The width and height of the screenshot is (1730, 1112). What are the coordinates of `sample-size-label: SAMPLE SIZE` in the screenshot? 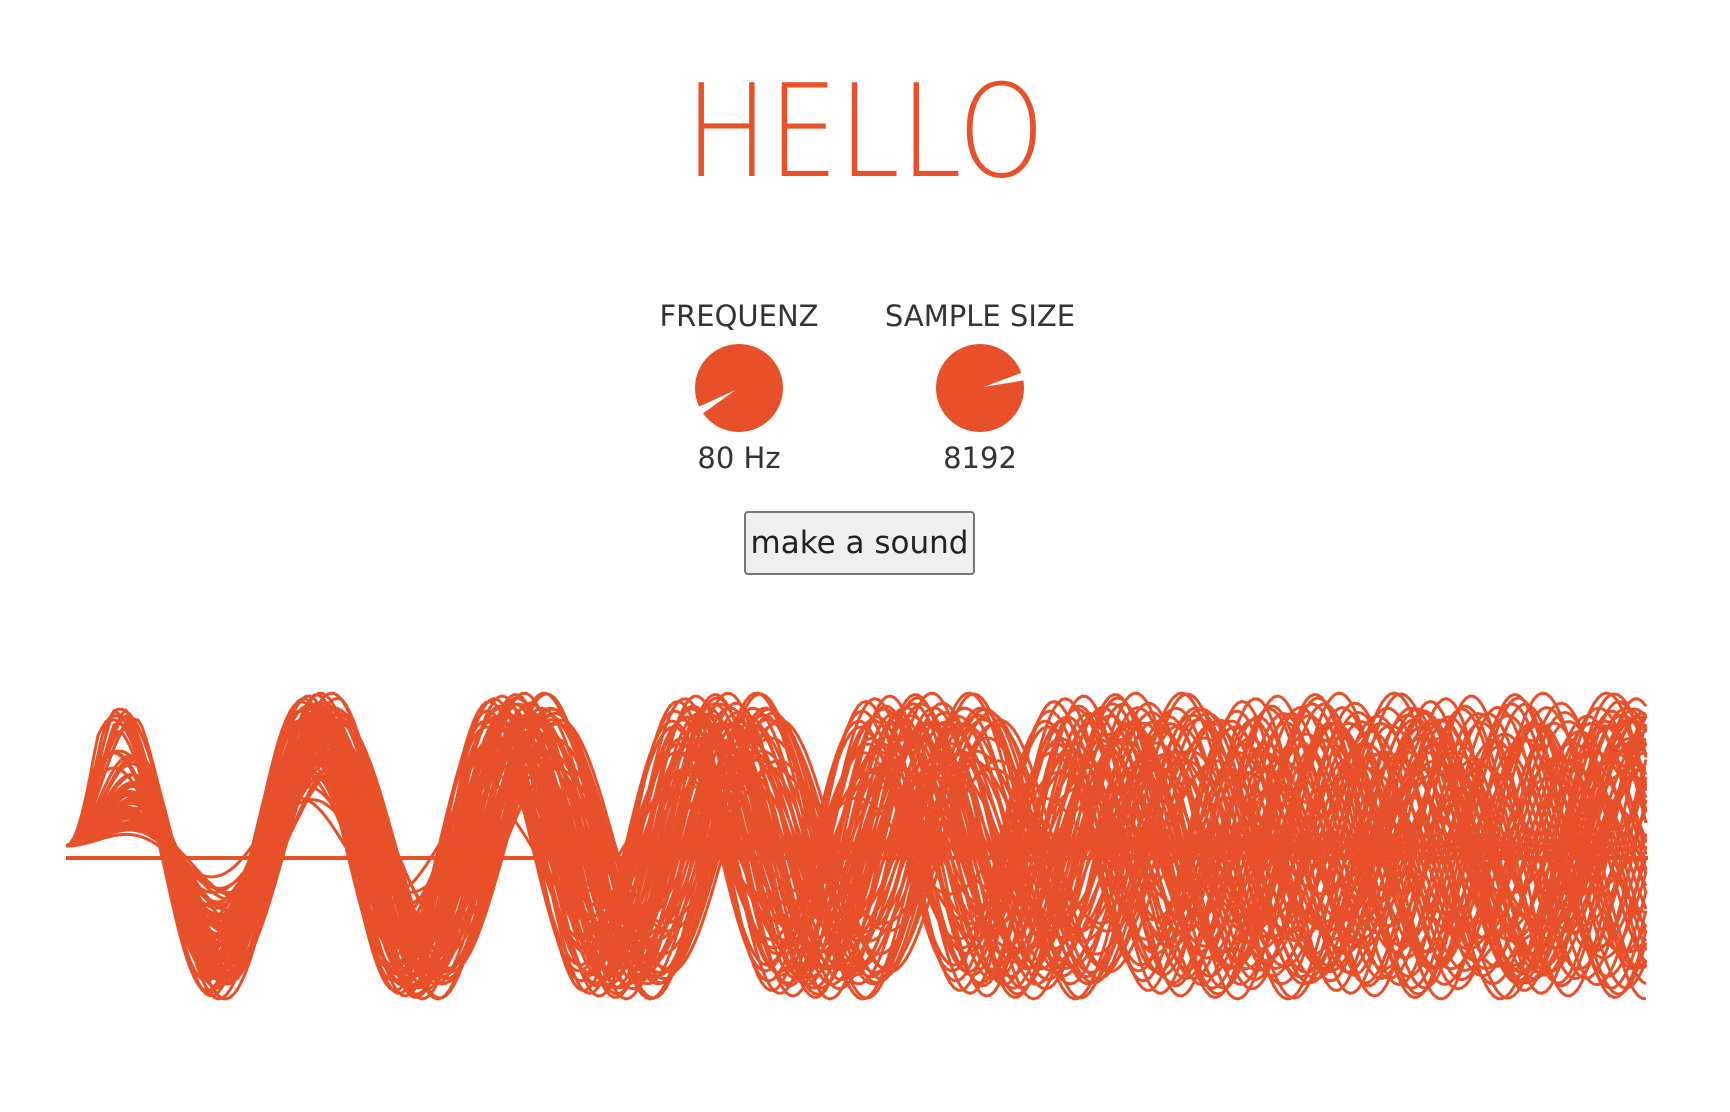 It's located at (980, 316).